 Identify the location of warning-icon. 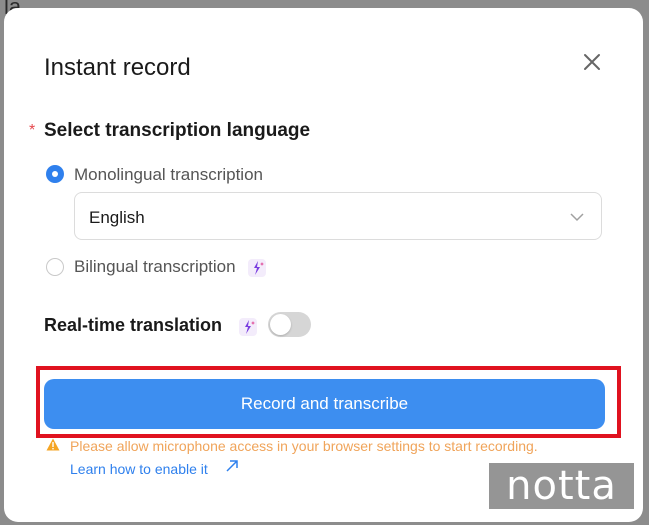
(53, 444).